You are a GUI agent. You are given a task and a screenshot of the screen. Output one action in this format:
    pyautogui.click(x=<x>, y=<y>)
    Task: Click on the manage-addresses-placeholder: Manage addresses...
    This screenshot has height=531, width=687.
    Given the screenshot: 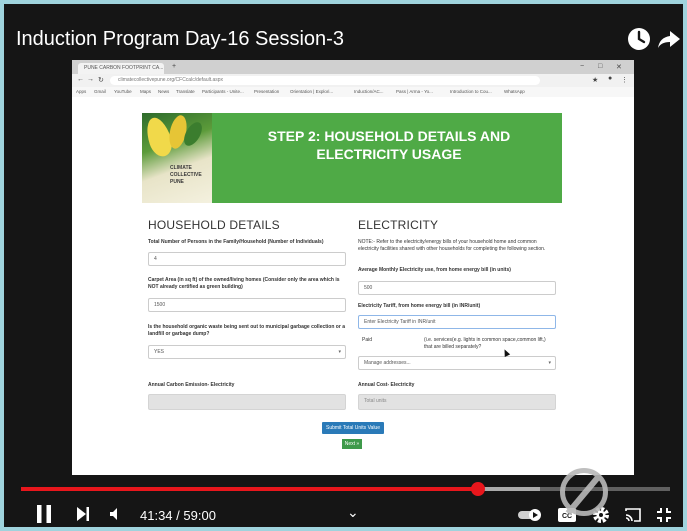 What is the action you would take?
    pyautogui.click(x=387, y=363)
    